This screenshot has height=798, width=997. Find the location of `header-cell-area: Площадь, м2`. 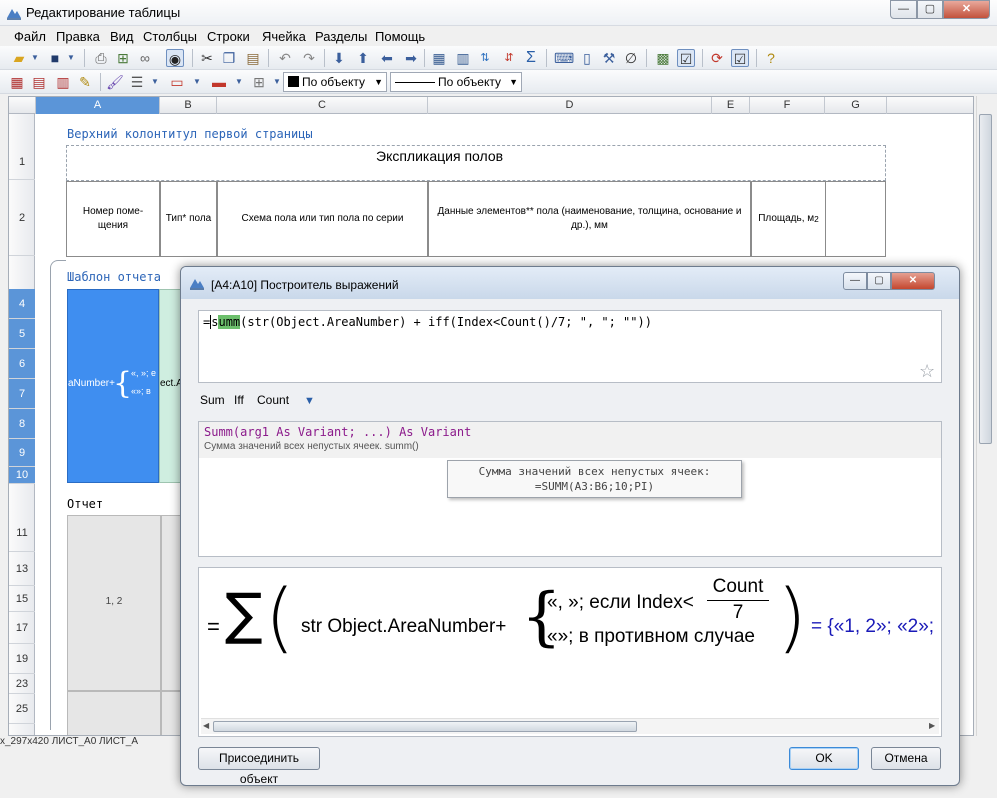

header-cell-area: Площадь, м2 is located at coordinates (788, 219).